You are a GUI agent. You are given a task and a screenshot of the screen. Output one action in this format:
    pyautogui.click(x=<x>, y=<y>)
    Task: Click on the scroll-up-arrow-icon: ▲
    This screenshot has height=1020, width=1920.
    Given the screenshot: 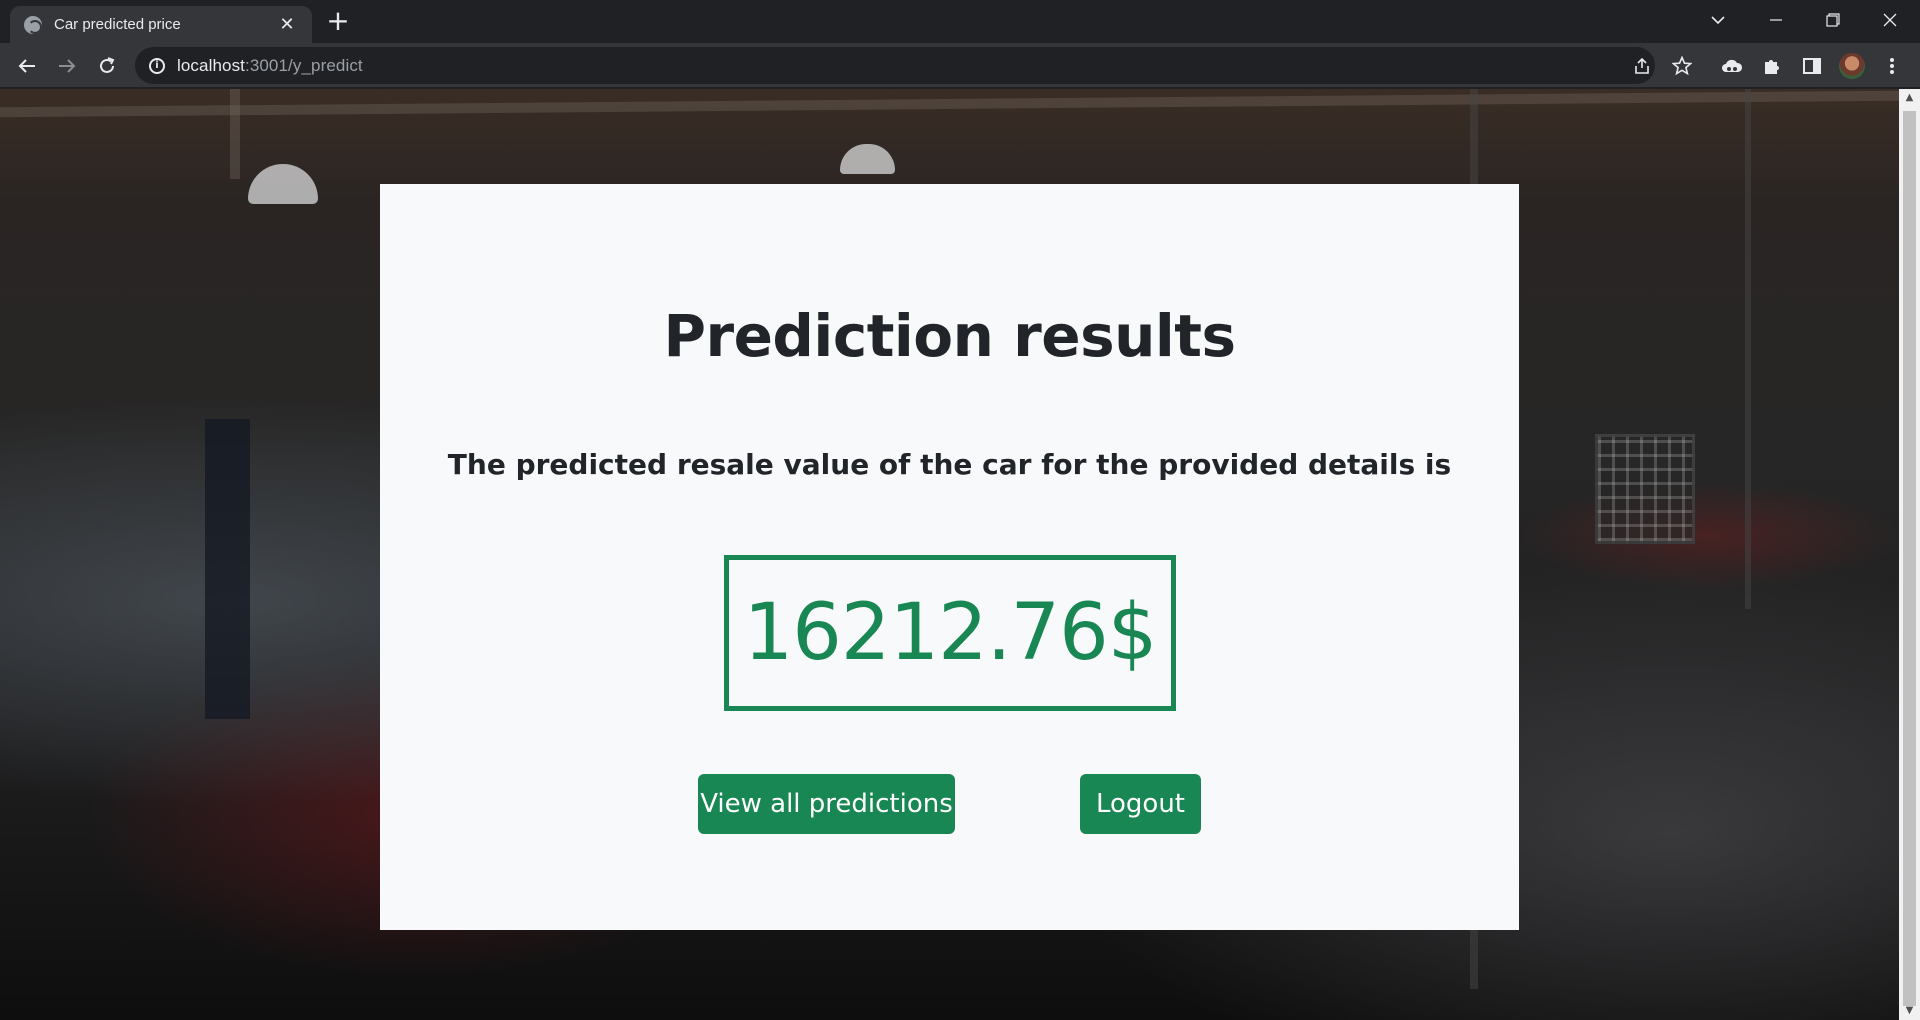 What is the action you would take?
    pyautogui.click(x=1909, y=98)
    